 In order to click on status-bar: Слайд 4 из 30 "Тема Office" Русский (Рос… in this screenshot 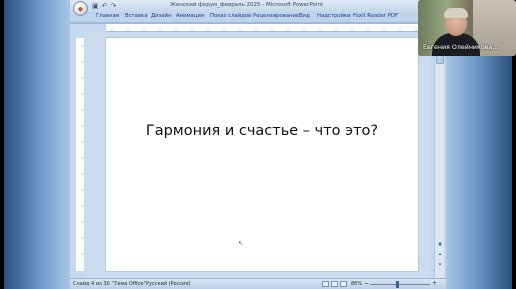, I will do `click(258, 283)`.